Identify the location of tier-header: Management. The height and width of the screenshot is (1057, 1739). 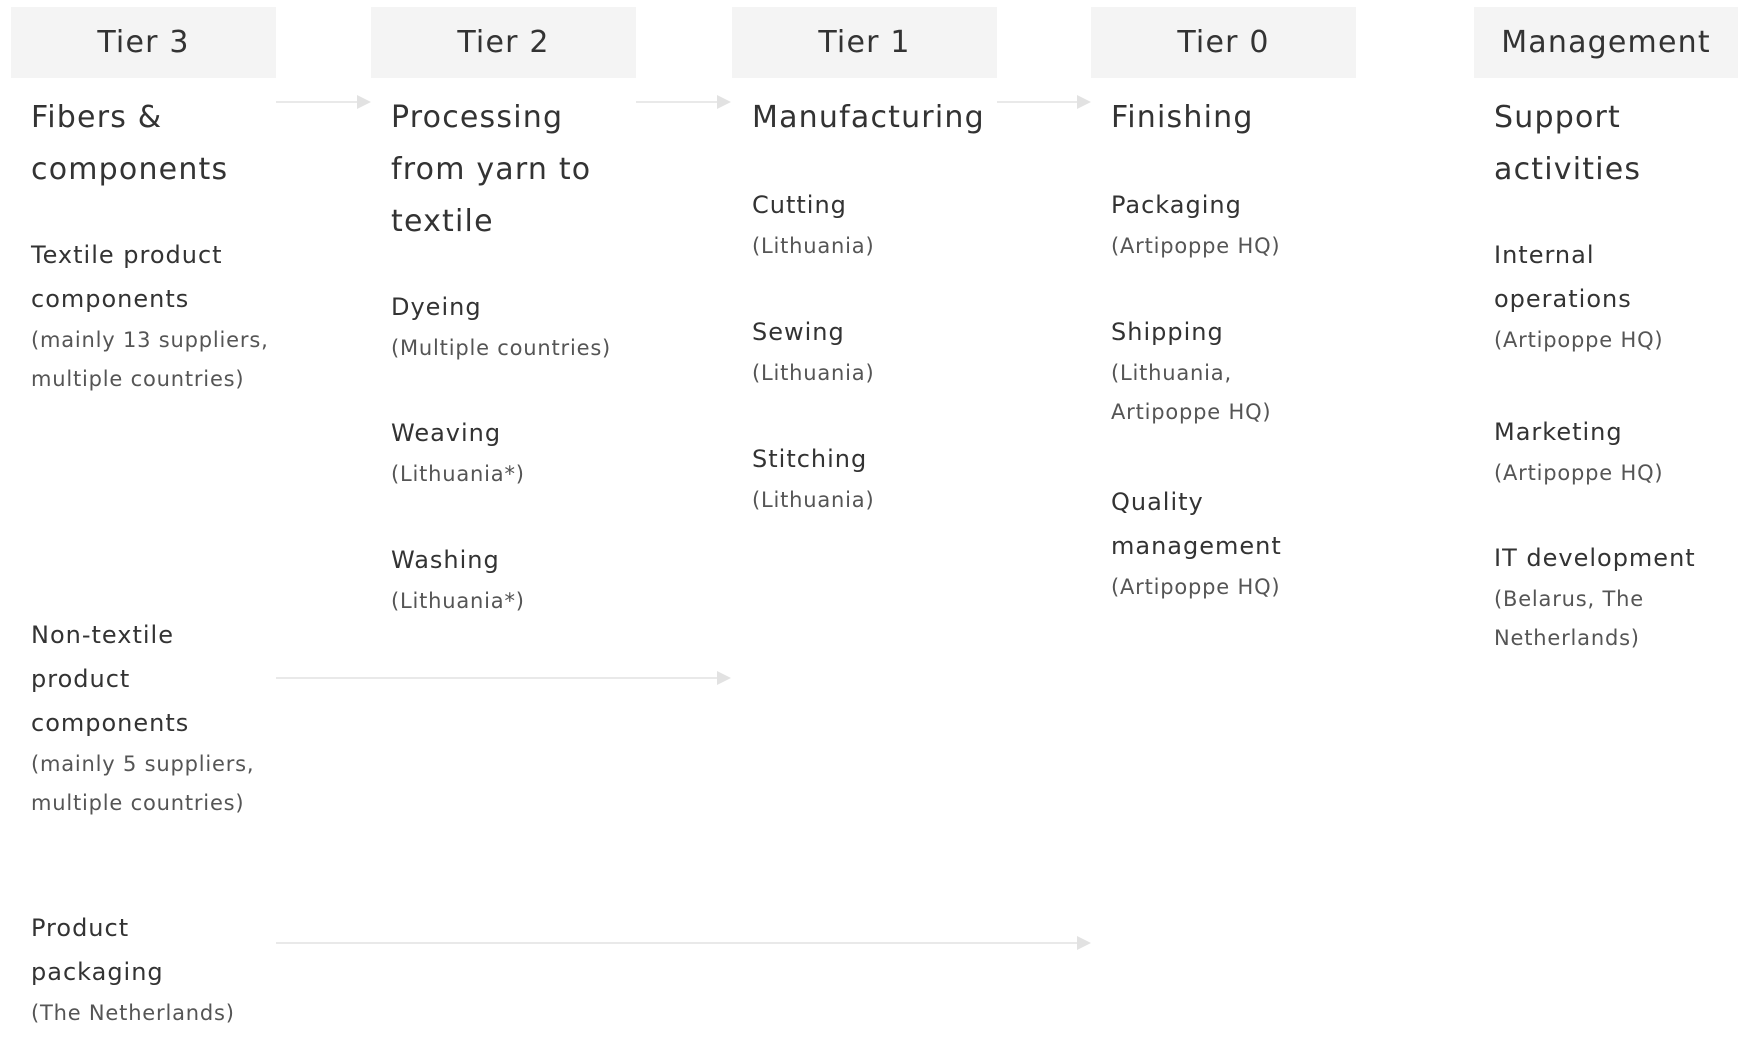
(1606, 42).